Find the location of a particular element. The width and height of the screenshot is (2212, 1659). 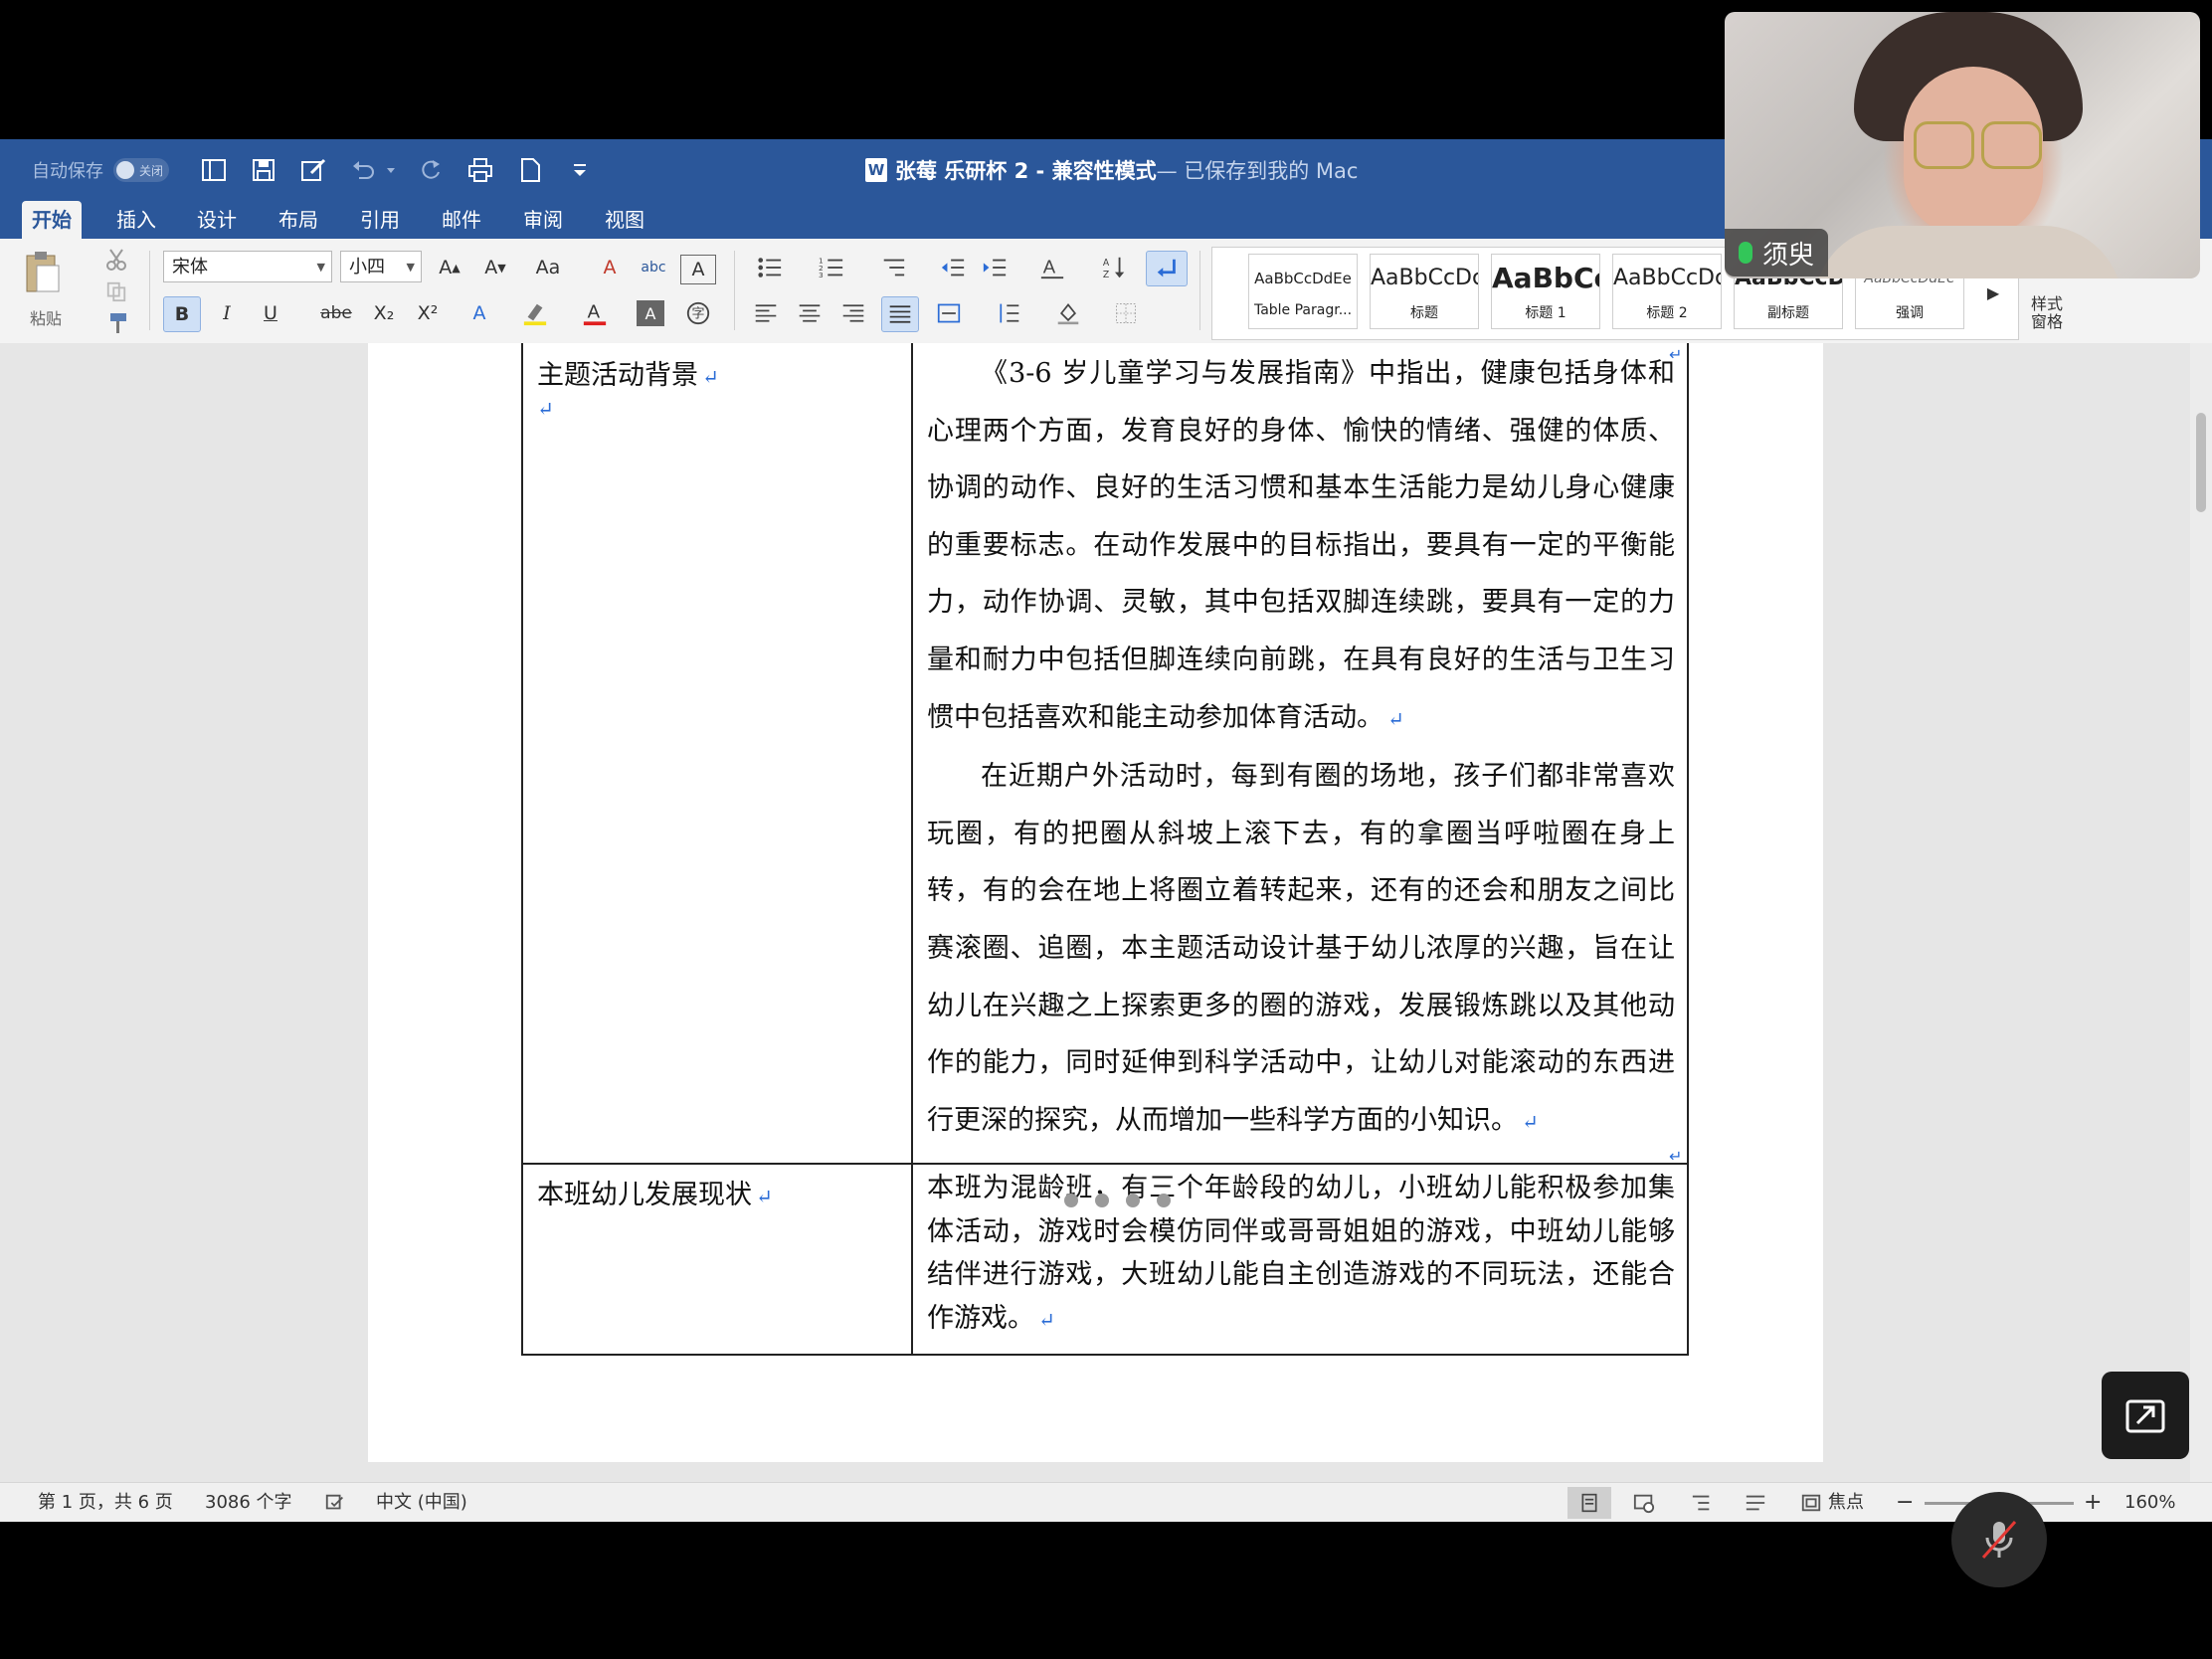

change-case-icon: Aa is located at coordinates (548, 267).